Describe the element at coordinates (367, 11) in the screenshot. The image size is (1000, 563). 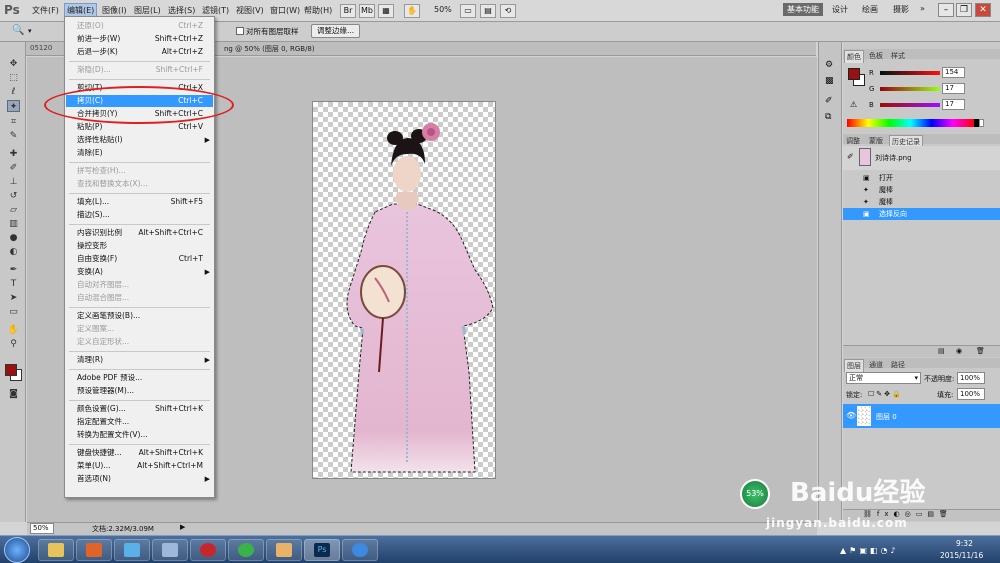
I see `minibridge-icon: Mb` at that location.